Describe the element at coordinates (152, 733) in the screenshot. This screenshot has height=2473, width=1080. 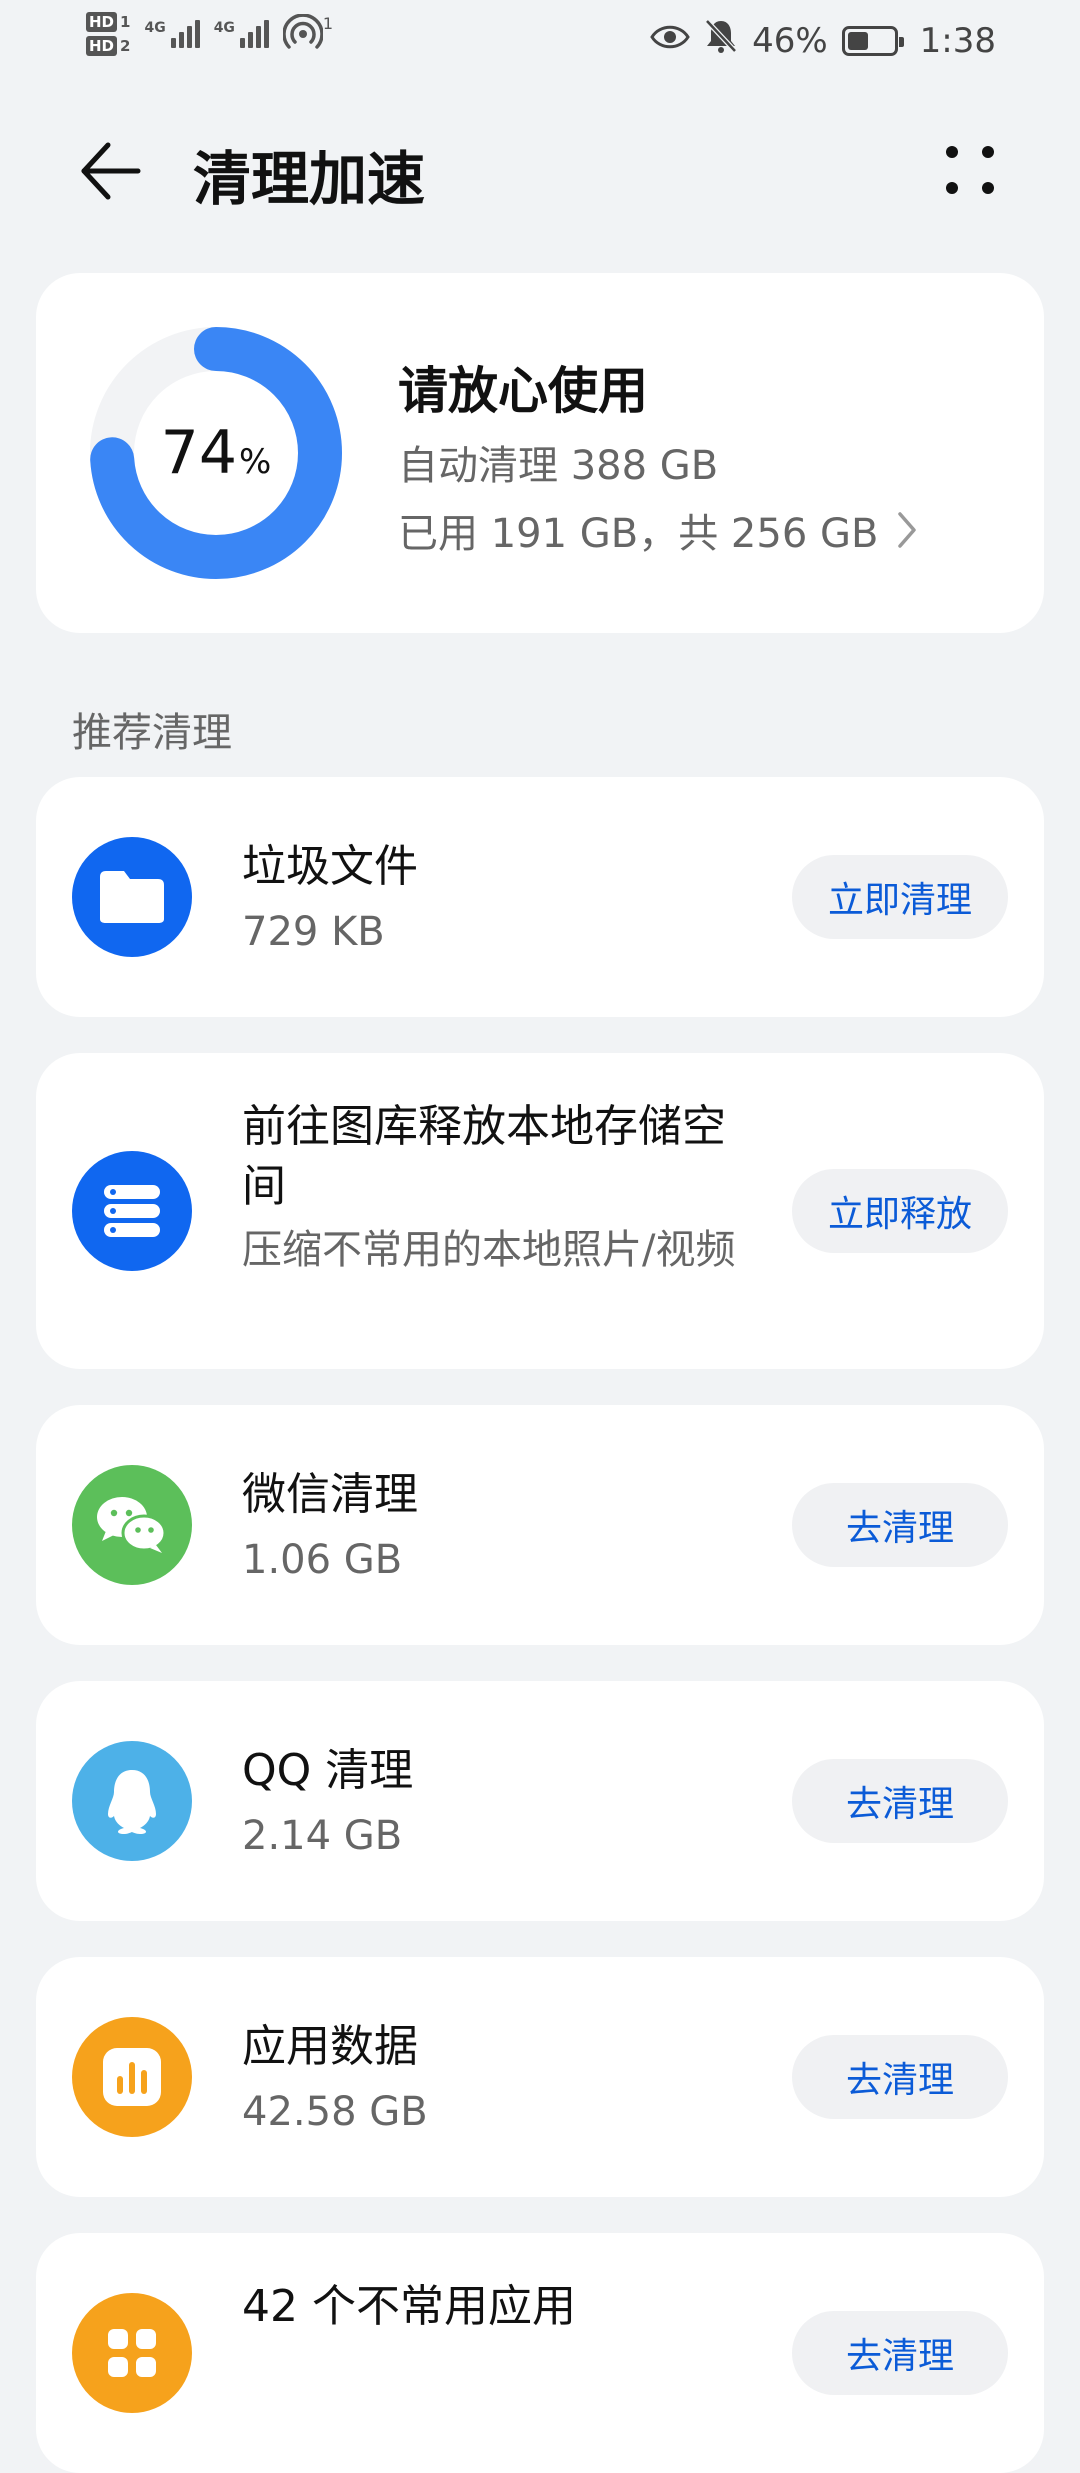
I see `section-recommended-label: 推荐清理` at that location.